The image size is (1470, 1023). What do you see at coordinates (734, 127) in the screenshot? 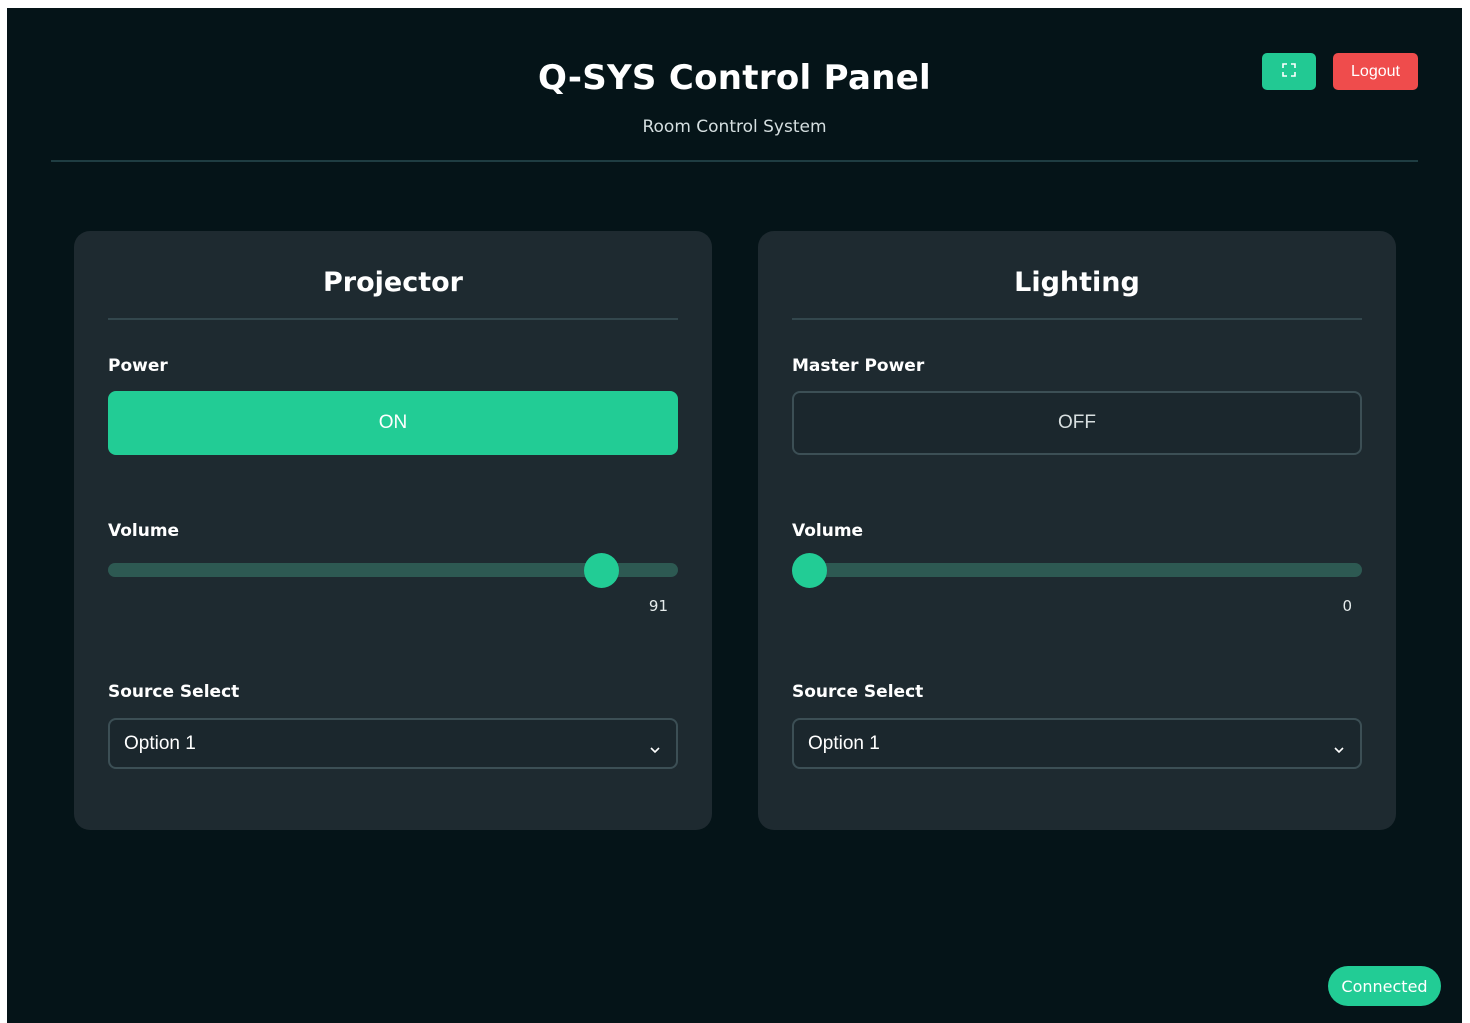
I see `page-subtitle: Room Control System` at bounding box center [734, 127].